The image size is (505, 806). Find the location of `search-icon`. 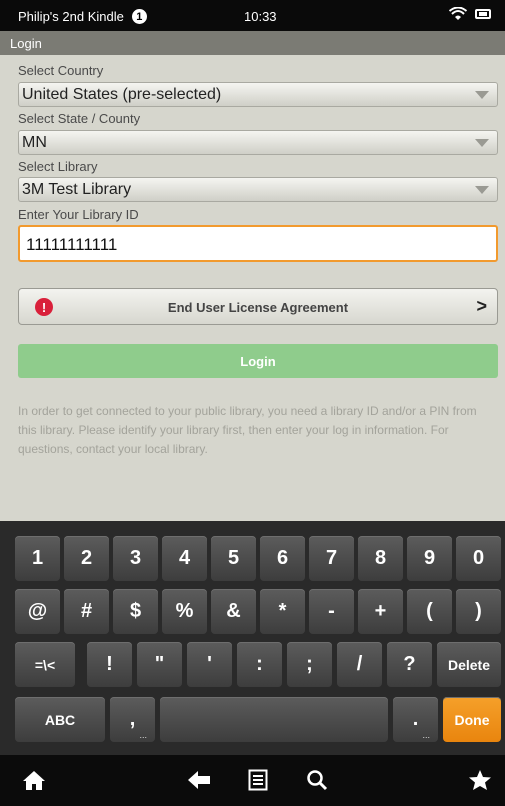

search-icon is located at coordinates (317, 780).